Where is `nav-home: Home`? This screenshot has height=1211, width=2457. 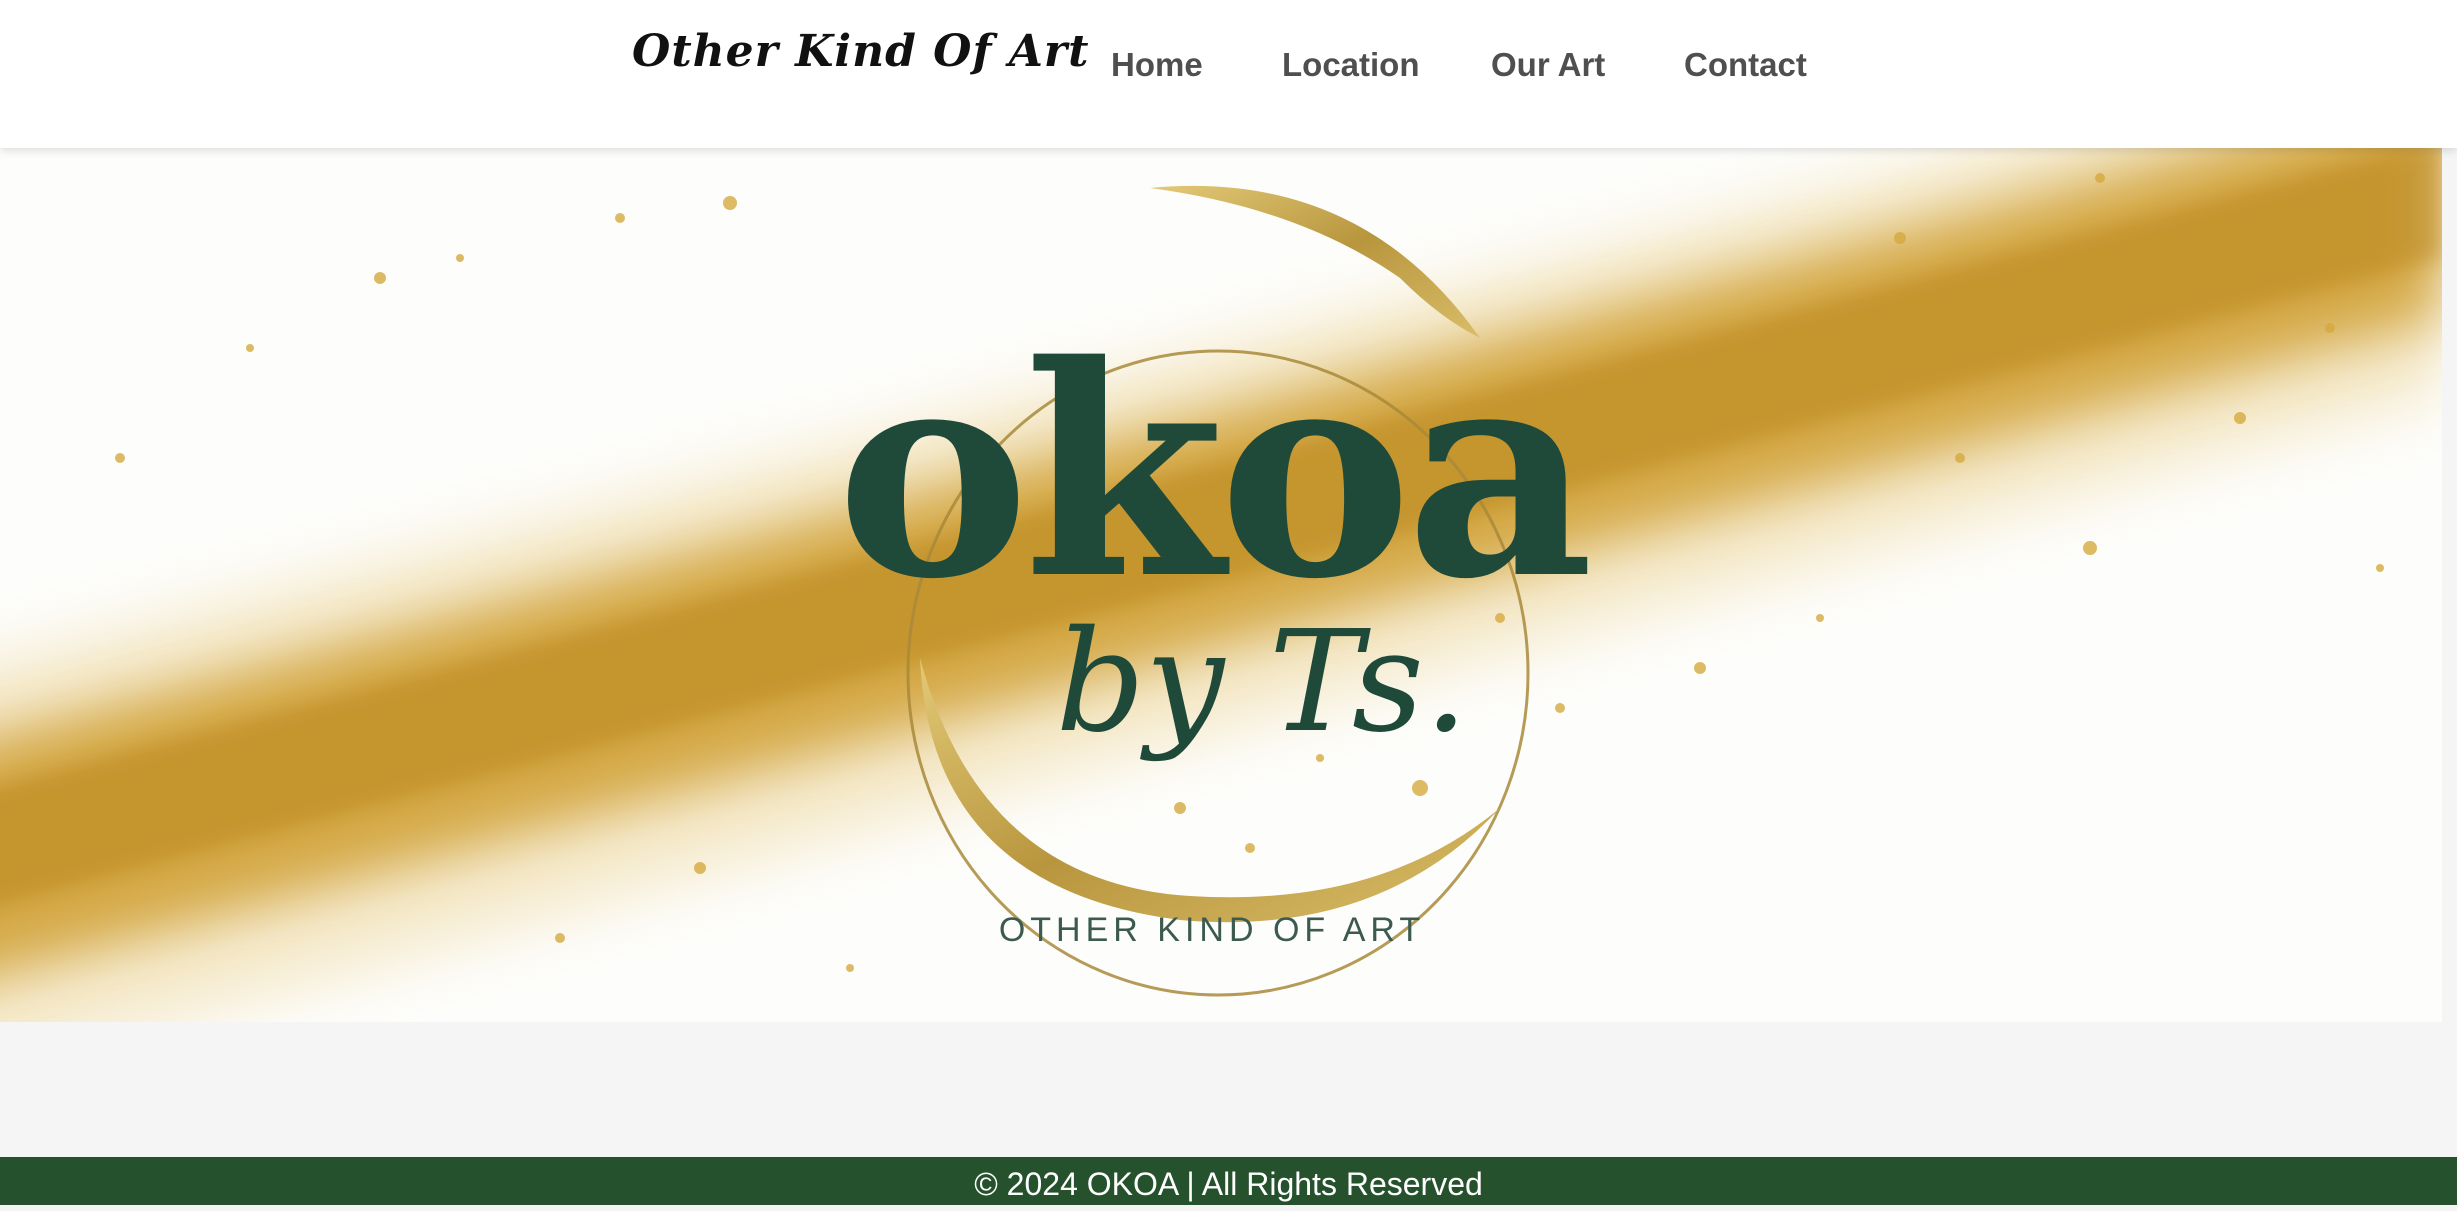
nav-home: Home is located at coordinates (1157, 65).